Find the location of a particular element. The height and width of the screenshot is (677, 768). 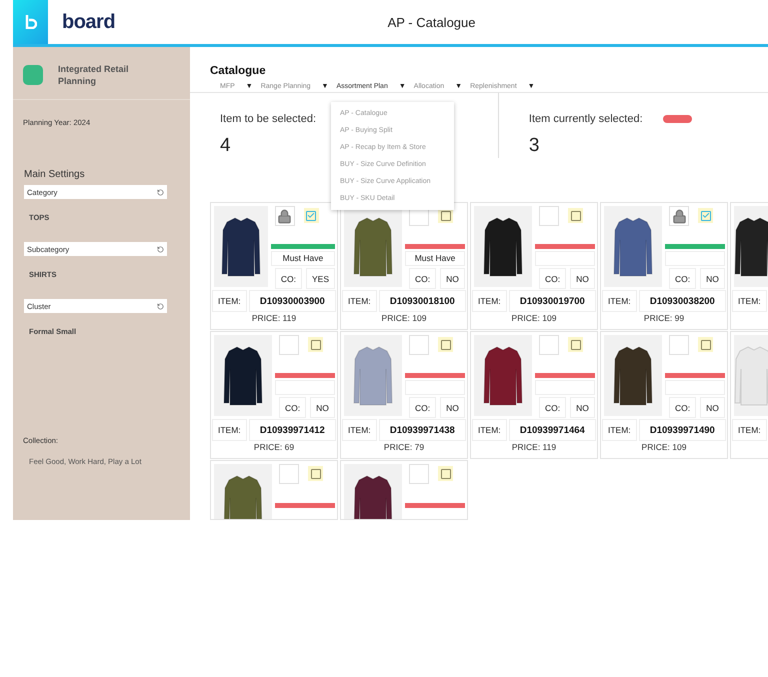

app-icon is located at coordinates (33, 75).